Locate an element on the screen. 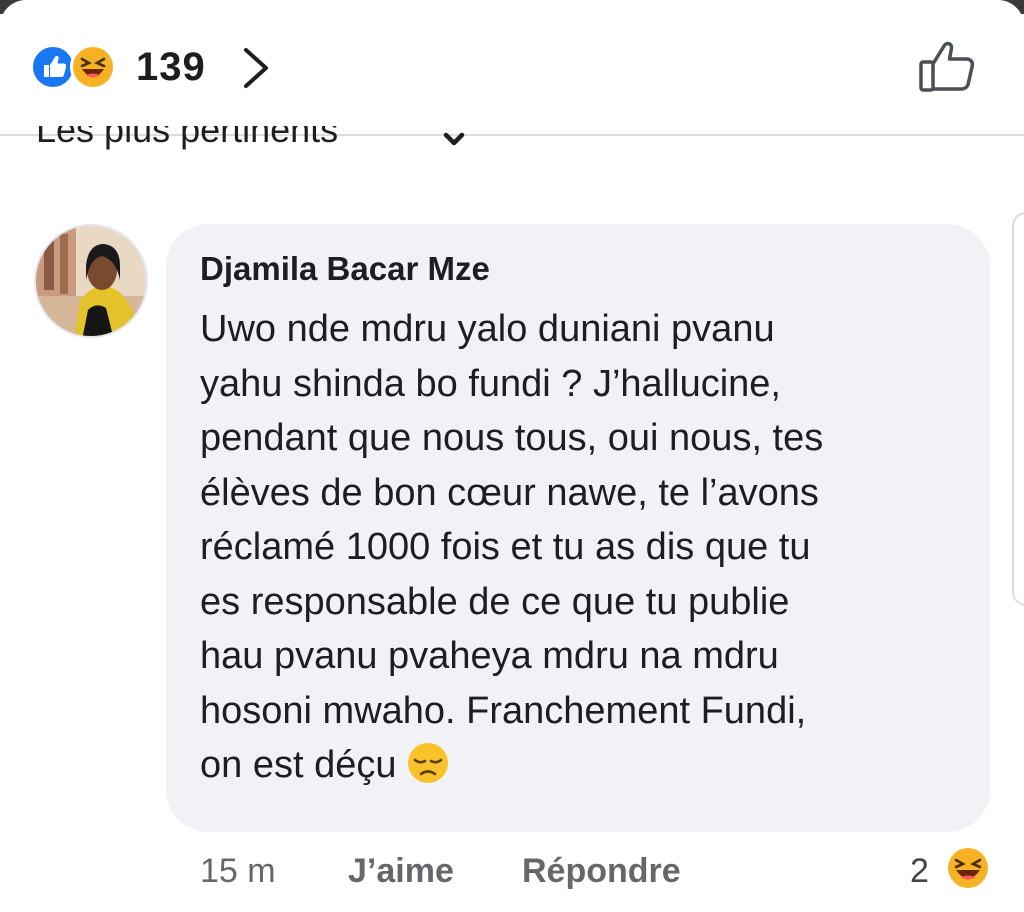 The height and width of the screenshot is (912, 1024). sort-selector: Les plus pertinents is located at coordinates (187, 141).